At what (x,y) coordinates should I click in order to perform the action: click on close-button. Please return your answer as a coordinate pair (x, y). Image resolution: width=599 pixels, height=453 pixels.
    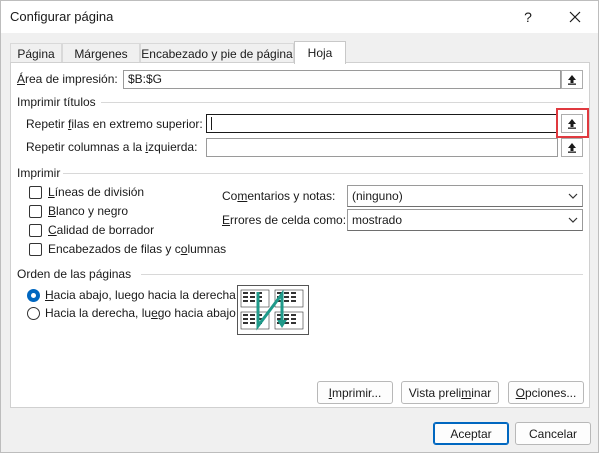
    Looking at the image, I should click on (575, 17).